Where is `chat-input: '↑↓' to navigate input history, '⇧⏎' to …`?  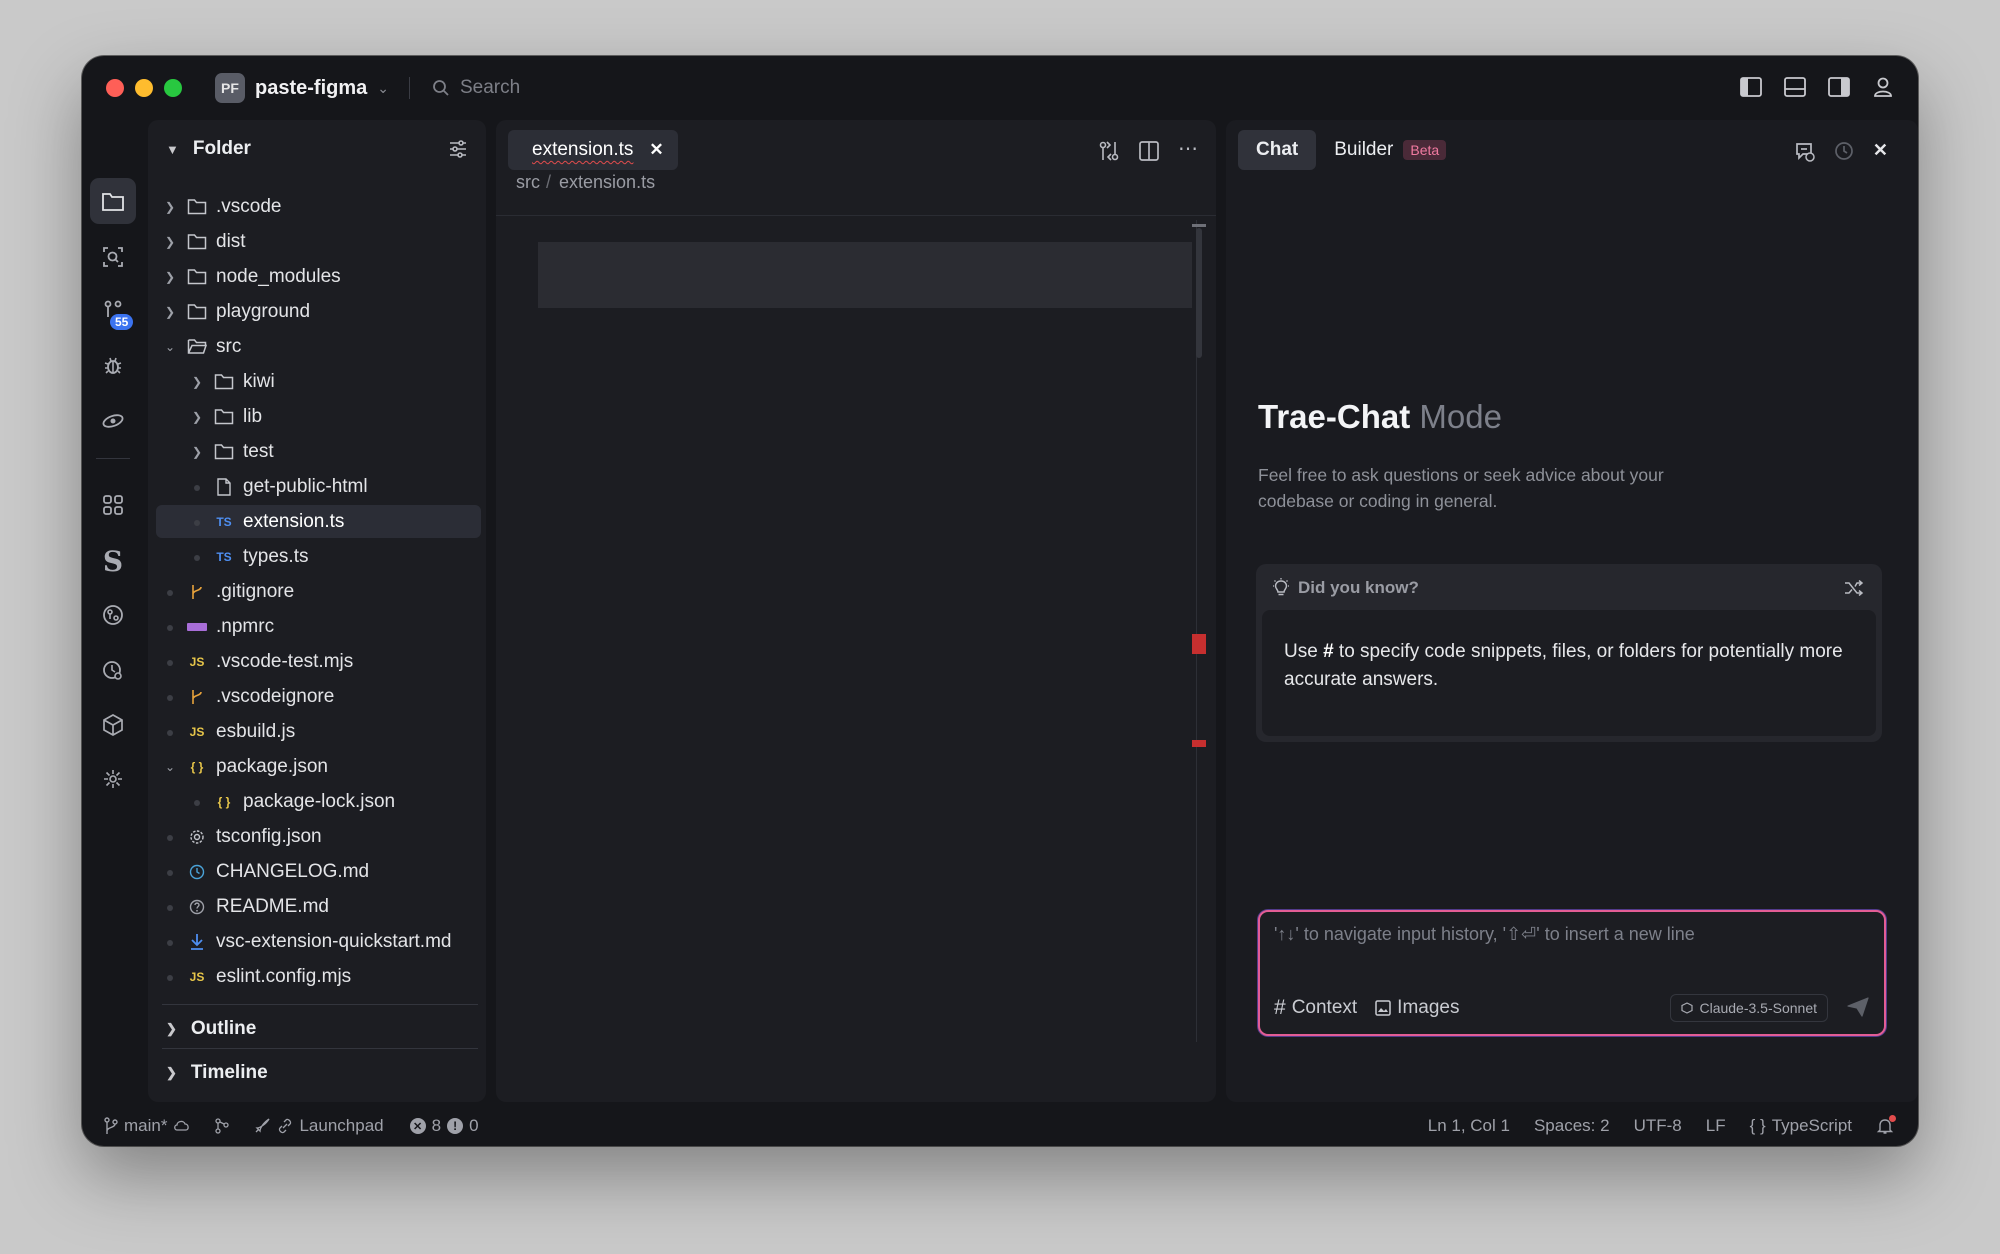 chat-input: '↑↓' to navigate input history, '⇧⏎' to … is located at coordinates (1572, 973).